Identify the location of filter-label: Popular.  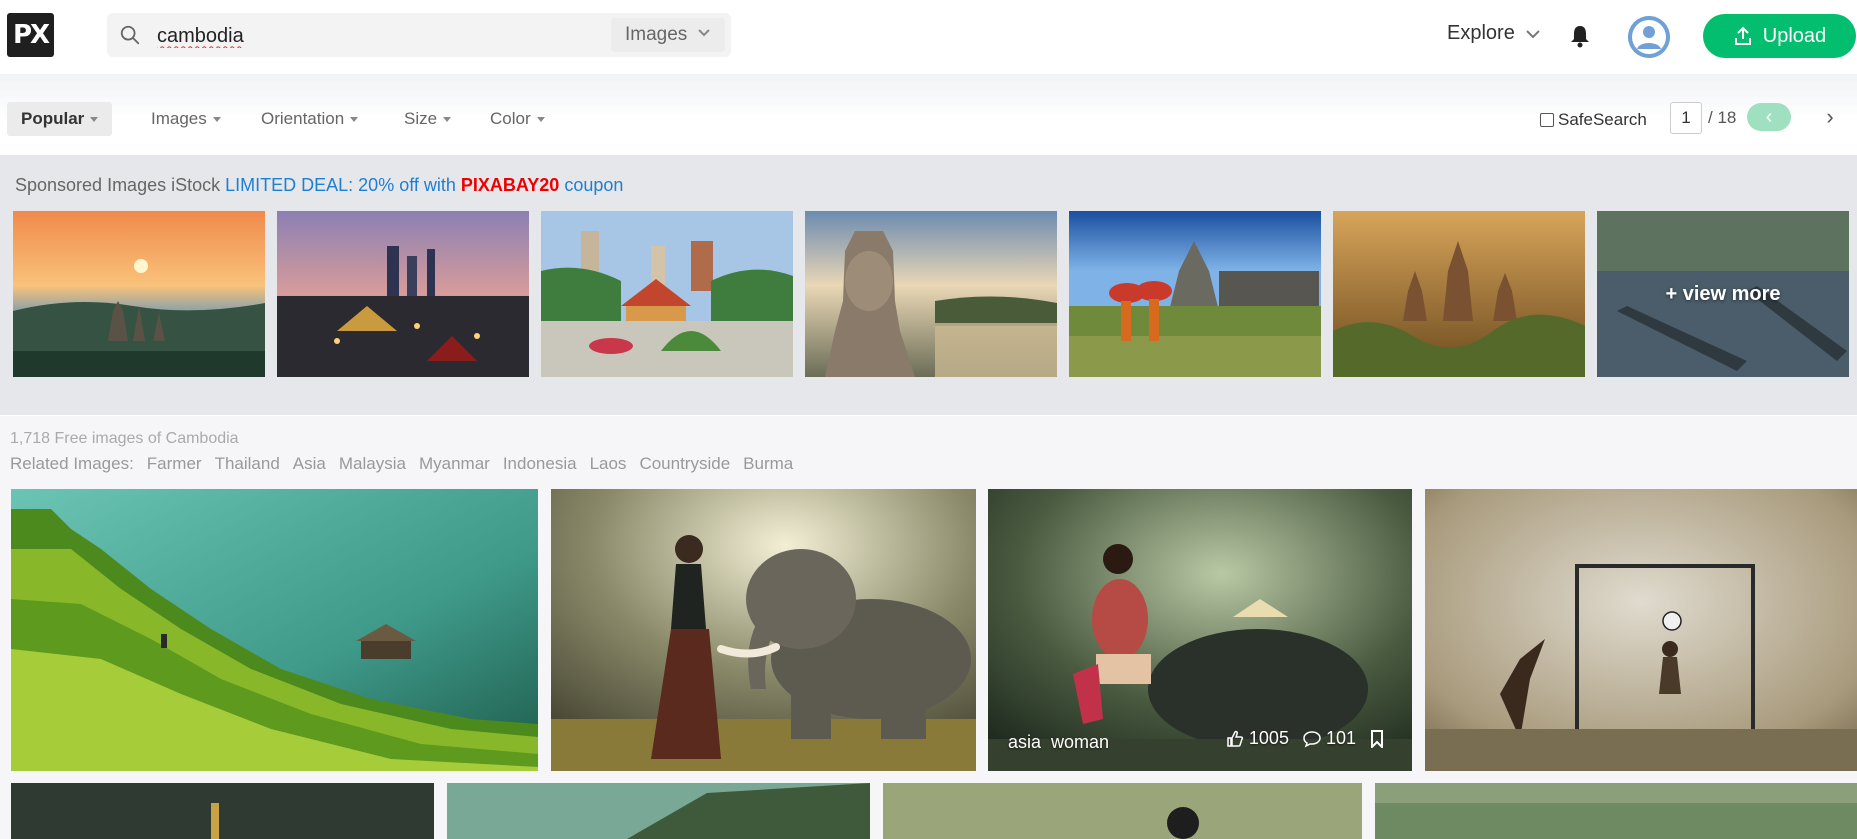
(53, 118).